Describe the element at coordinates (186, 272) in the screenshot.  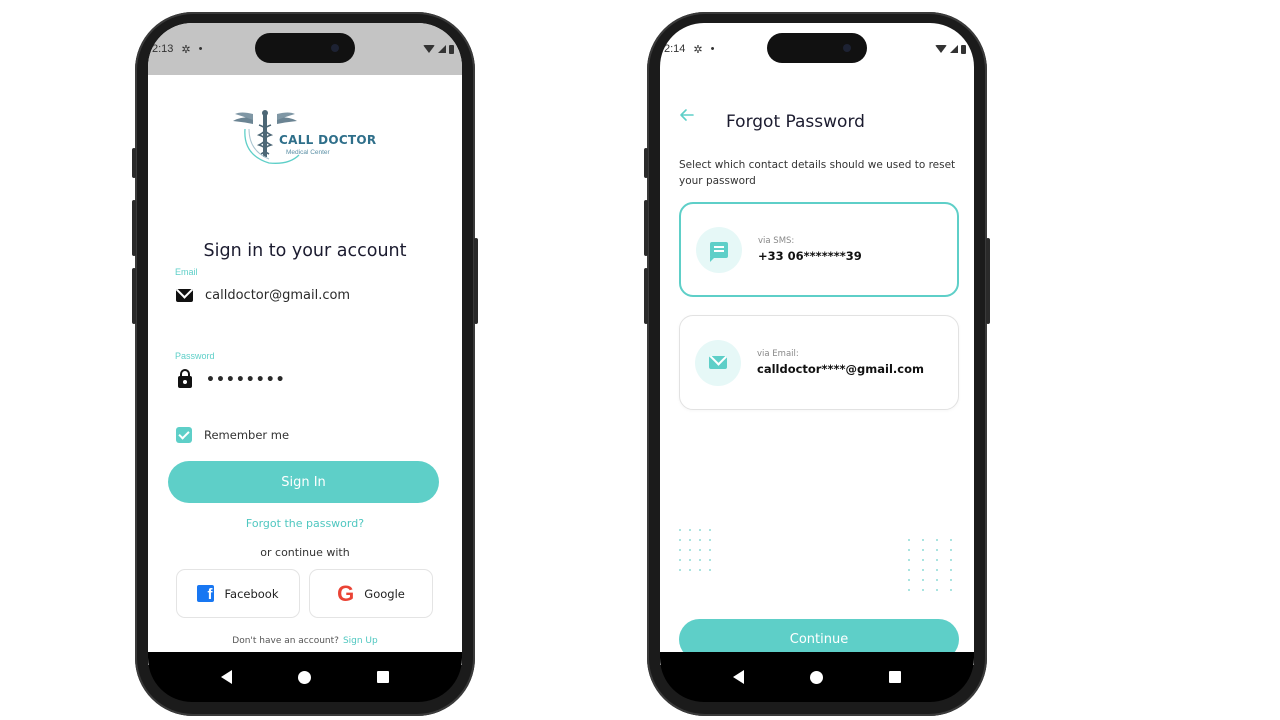
I see `email-label: Email` at that location.